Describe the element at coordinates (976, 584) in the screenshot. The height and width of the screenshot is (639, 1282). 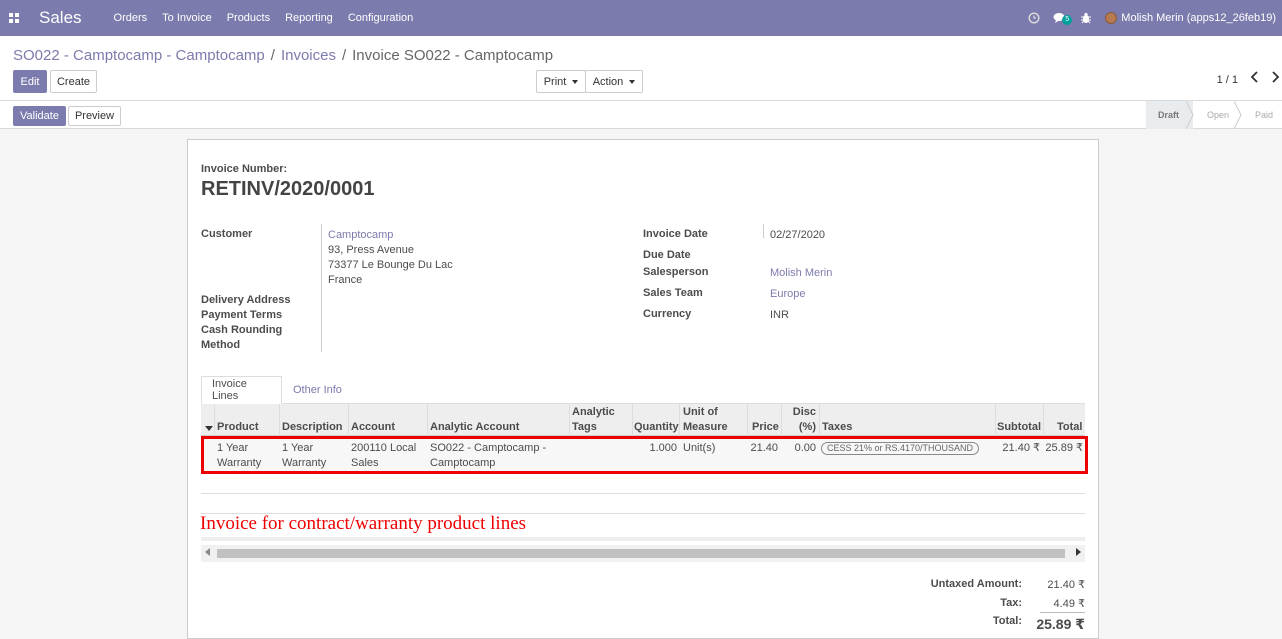
I see `untaxed-amount-label: Untaxed Amount:` at that location.